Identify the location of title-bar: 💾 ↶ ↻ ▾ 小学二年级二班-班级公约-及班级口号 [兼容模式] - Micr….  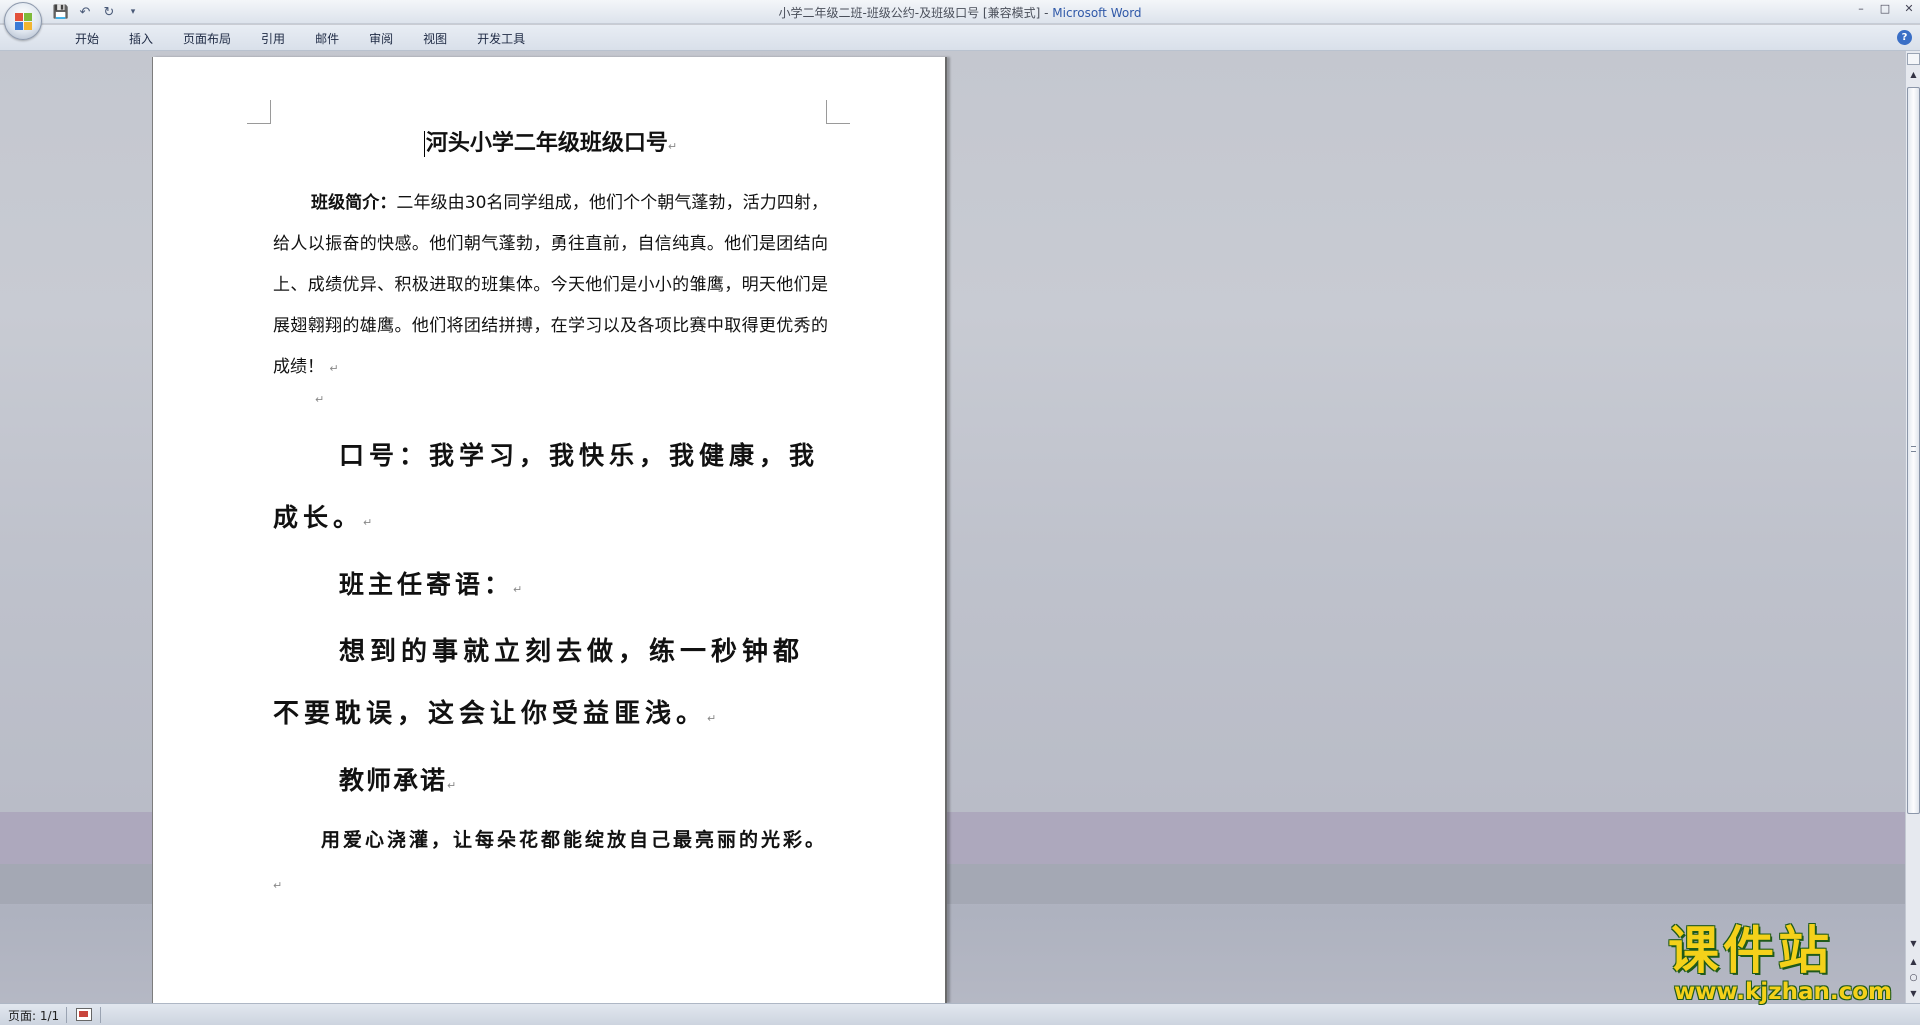
(960, 12).